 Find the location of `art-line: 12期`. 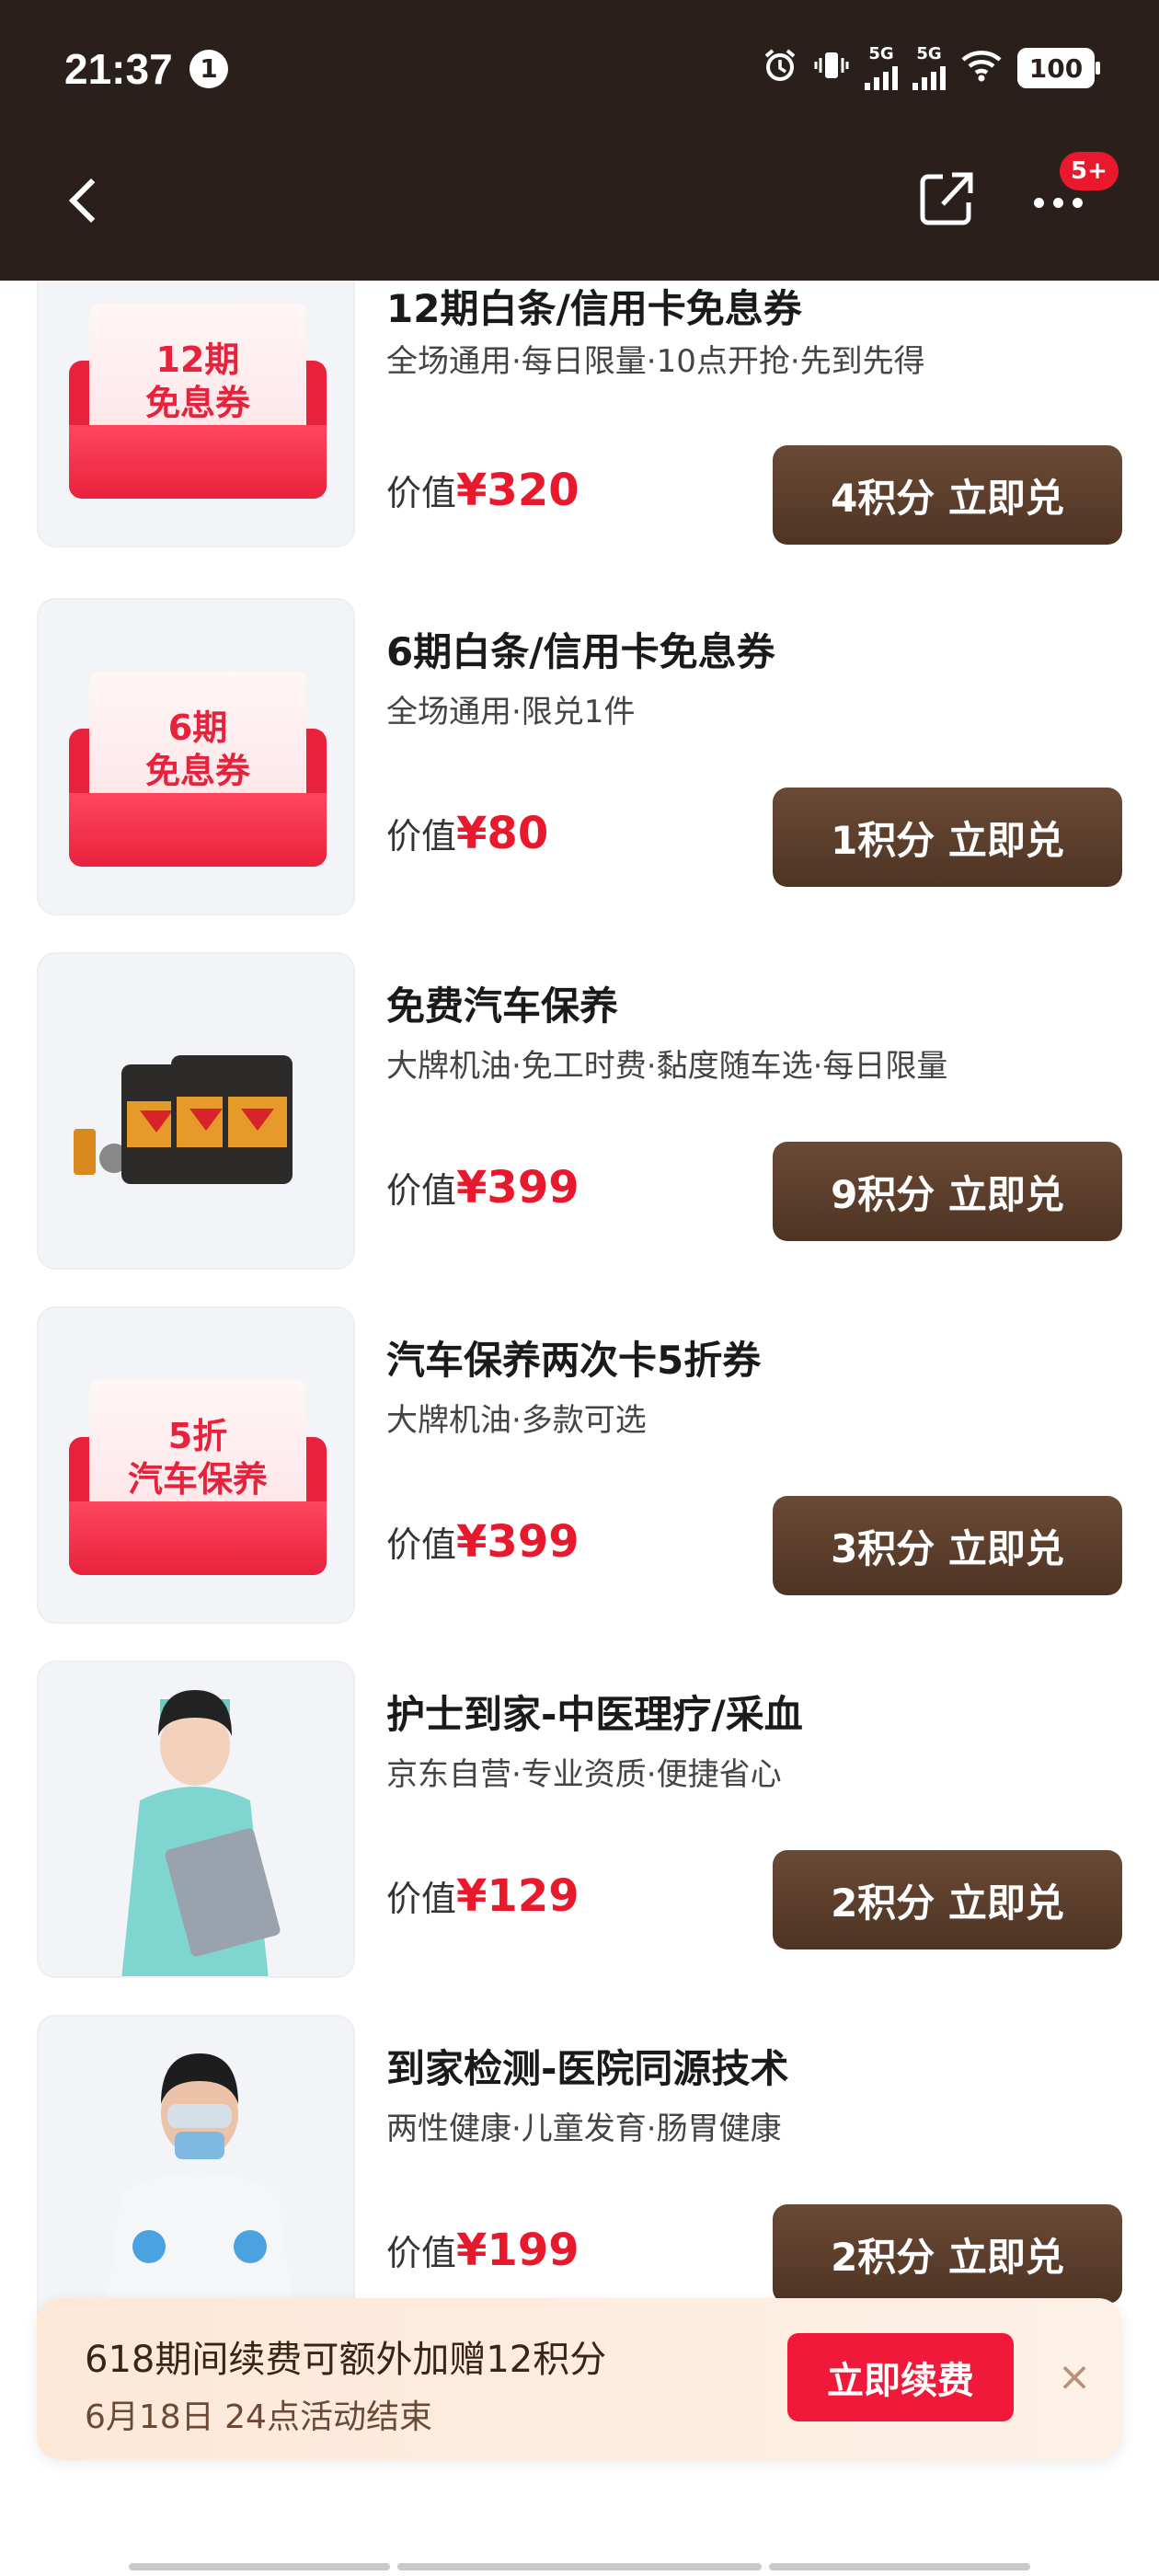

art-line: 12期 is located at coordinates (197, 359).